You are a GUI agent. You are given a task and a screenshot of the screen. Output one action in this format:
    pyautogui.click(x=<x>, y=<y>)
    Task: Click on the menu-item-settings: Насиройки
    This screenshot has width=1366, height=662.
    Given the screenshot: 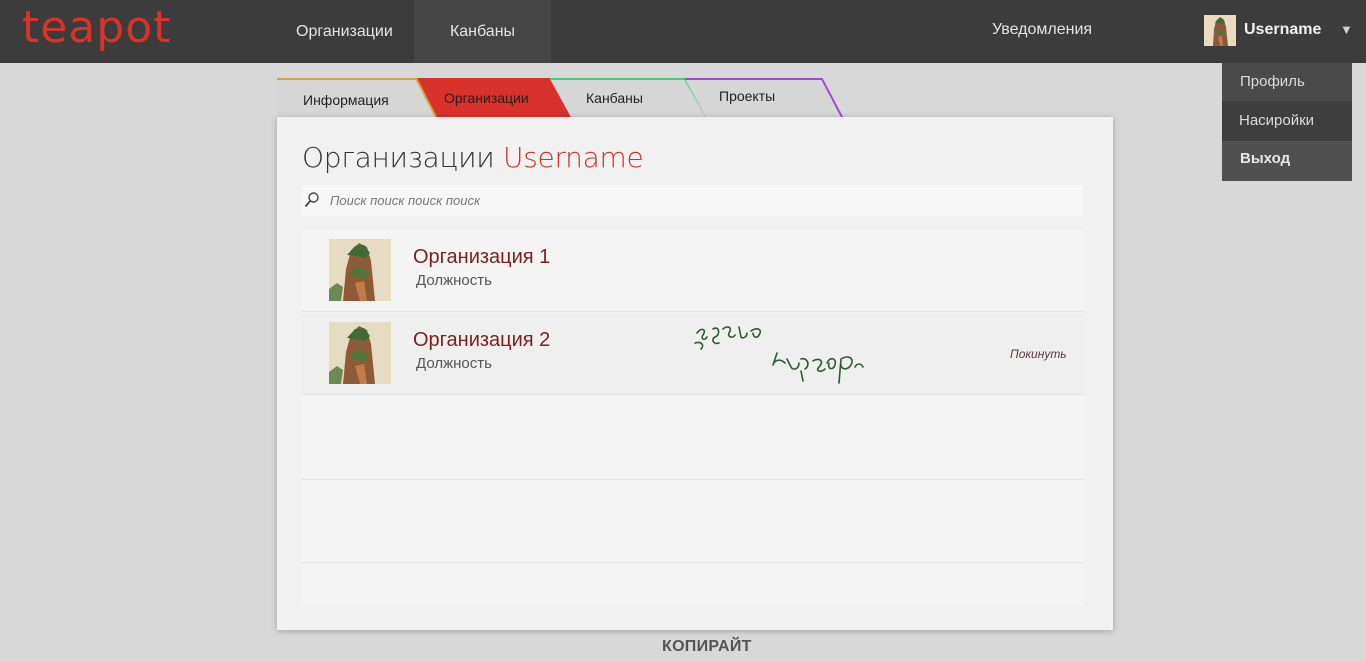 What is the action you would take?
    pyautogui.click(x=1287, y=121)
    